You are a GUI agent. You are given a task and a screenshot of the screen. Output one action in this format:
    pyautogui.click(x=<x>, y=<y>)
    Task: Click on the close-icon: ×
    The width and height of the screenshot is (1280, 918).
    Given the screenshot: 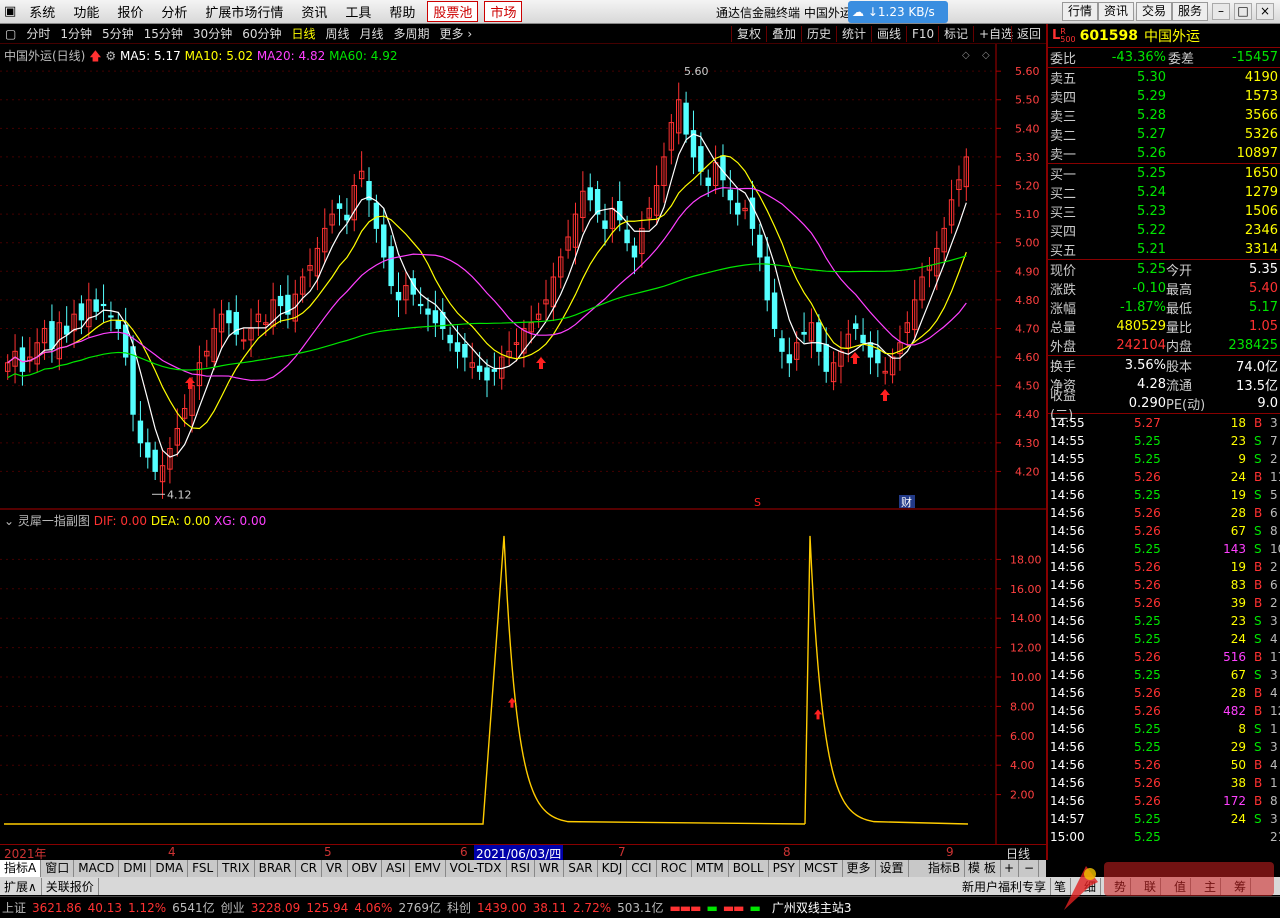 What is the action you would take?
    pyautogui.click(x=1265, y=11)
    